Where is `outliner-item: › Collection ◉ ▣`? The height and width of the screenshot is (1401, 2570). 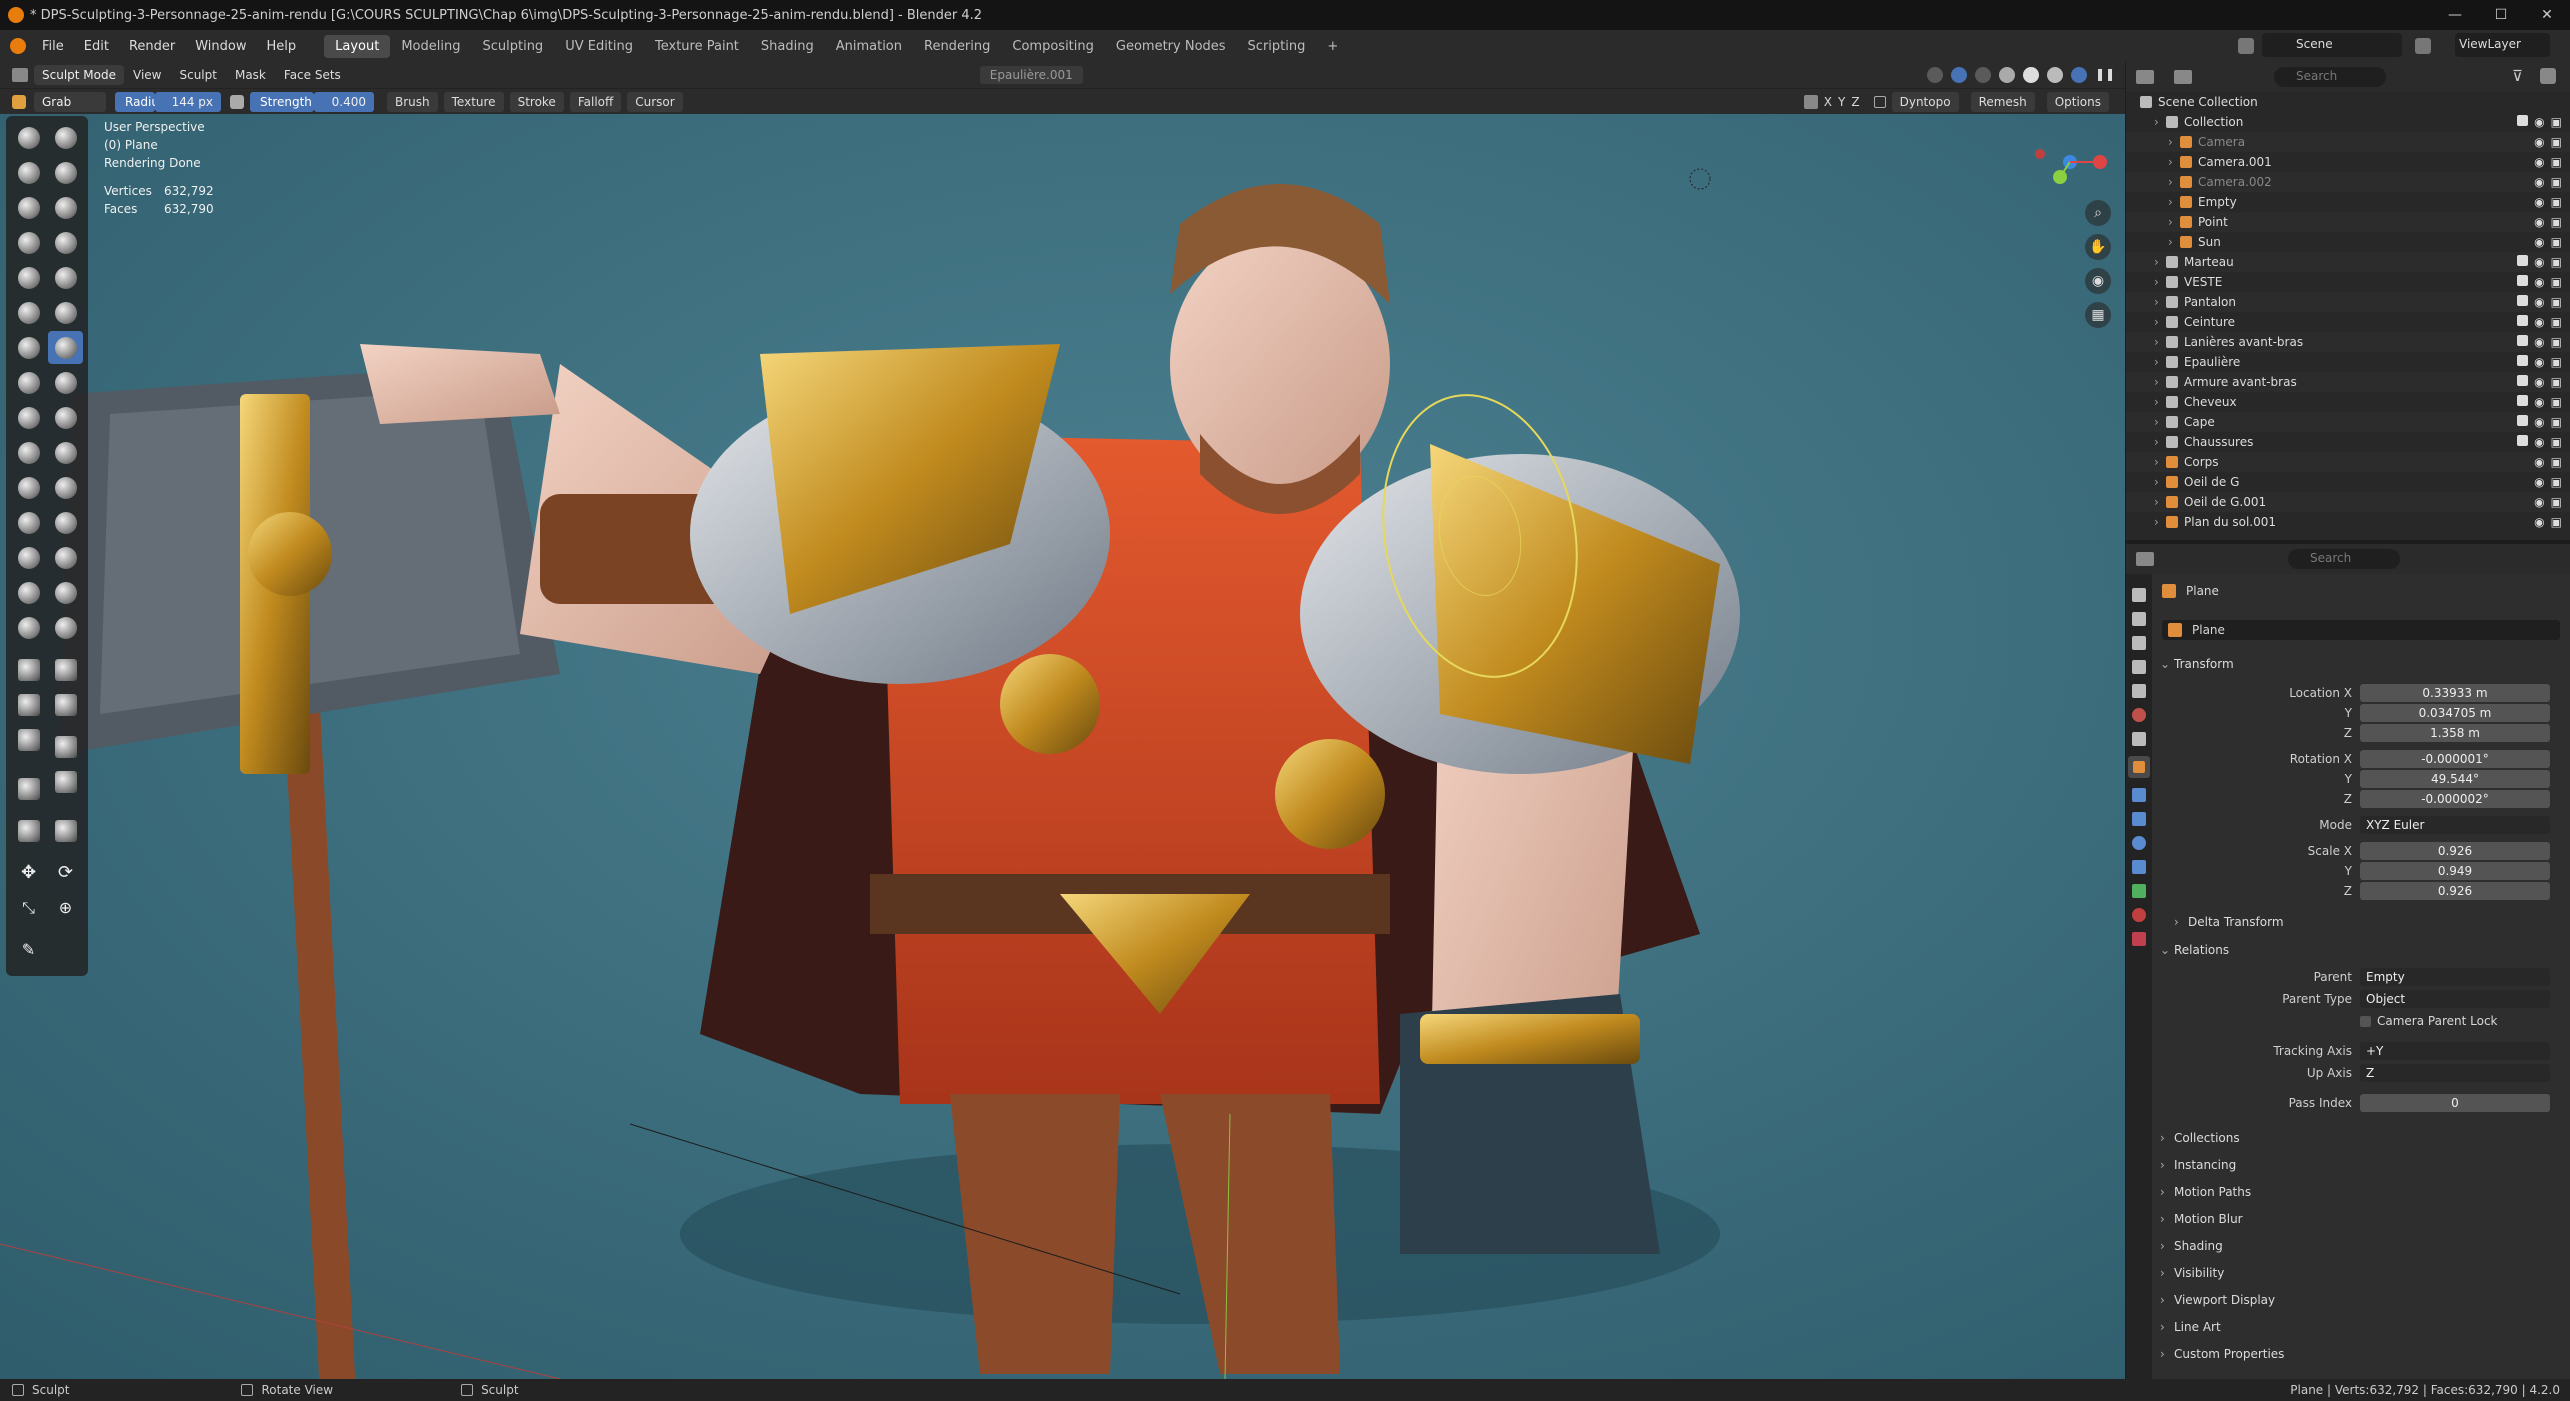 outliner-item: › Collection ◉ ▣ is located at coordinates (2348, 122).